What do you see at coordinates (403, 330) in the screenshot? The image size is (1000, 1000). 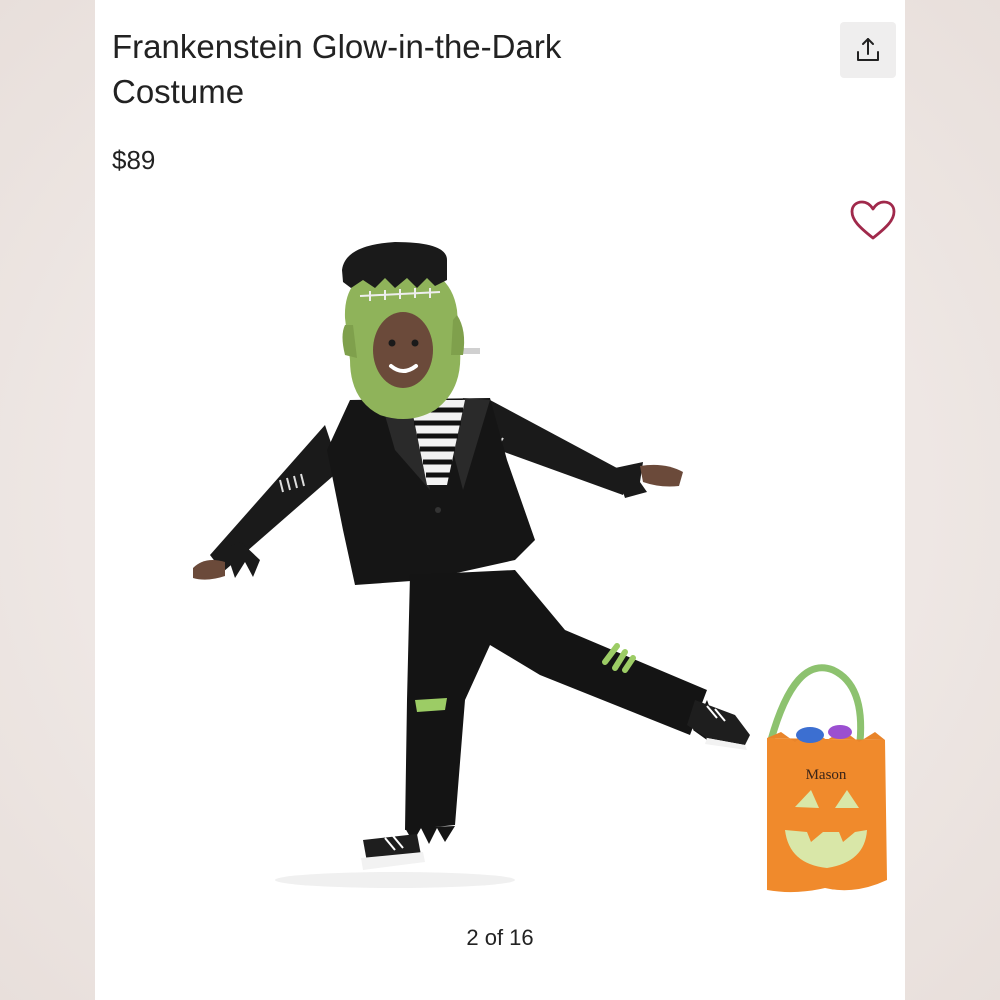 I see `frankenstein-hood` at bounding box center [403, 330].